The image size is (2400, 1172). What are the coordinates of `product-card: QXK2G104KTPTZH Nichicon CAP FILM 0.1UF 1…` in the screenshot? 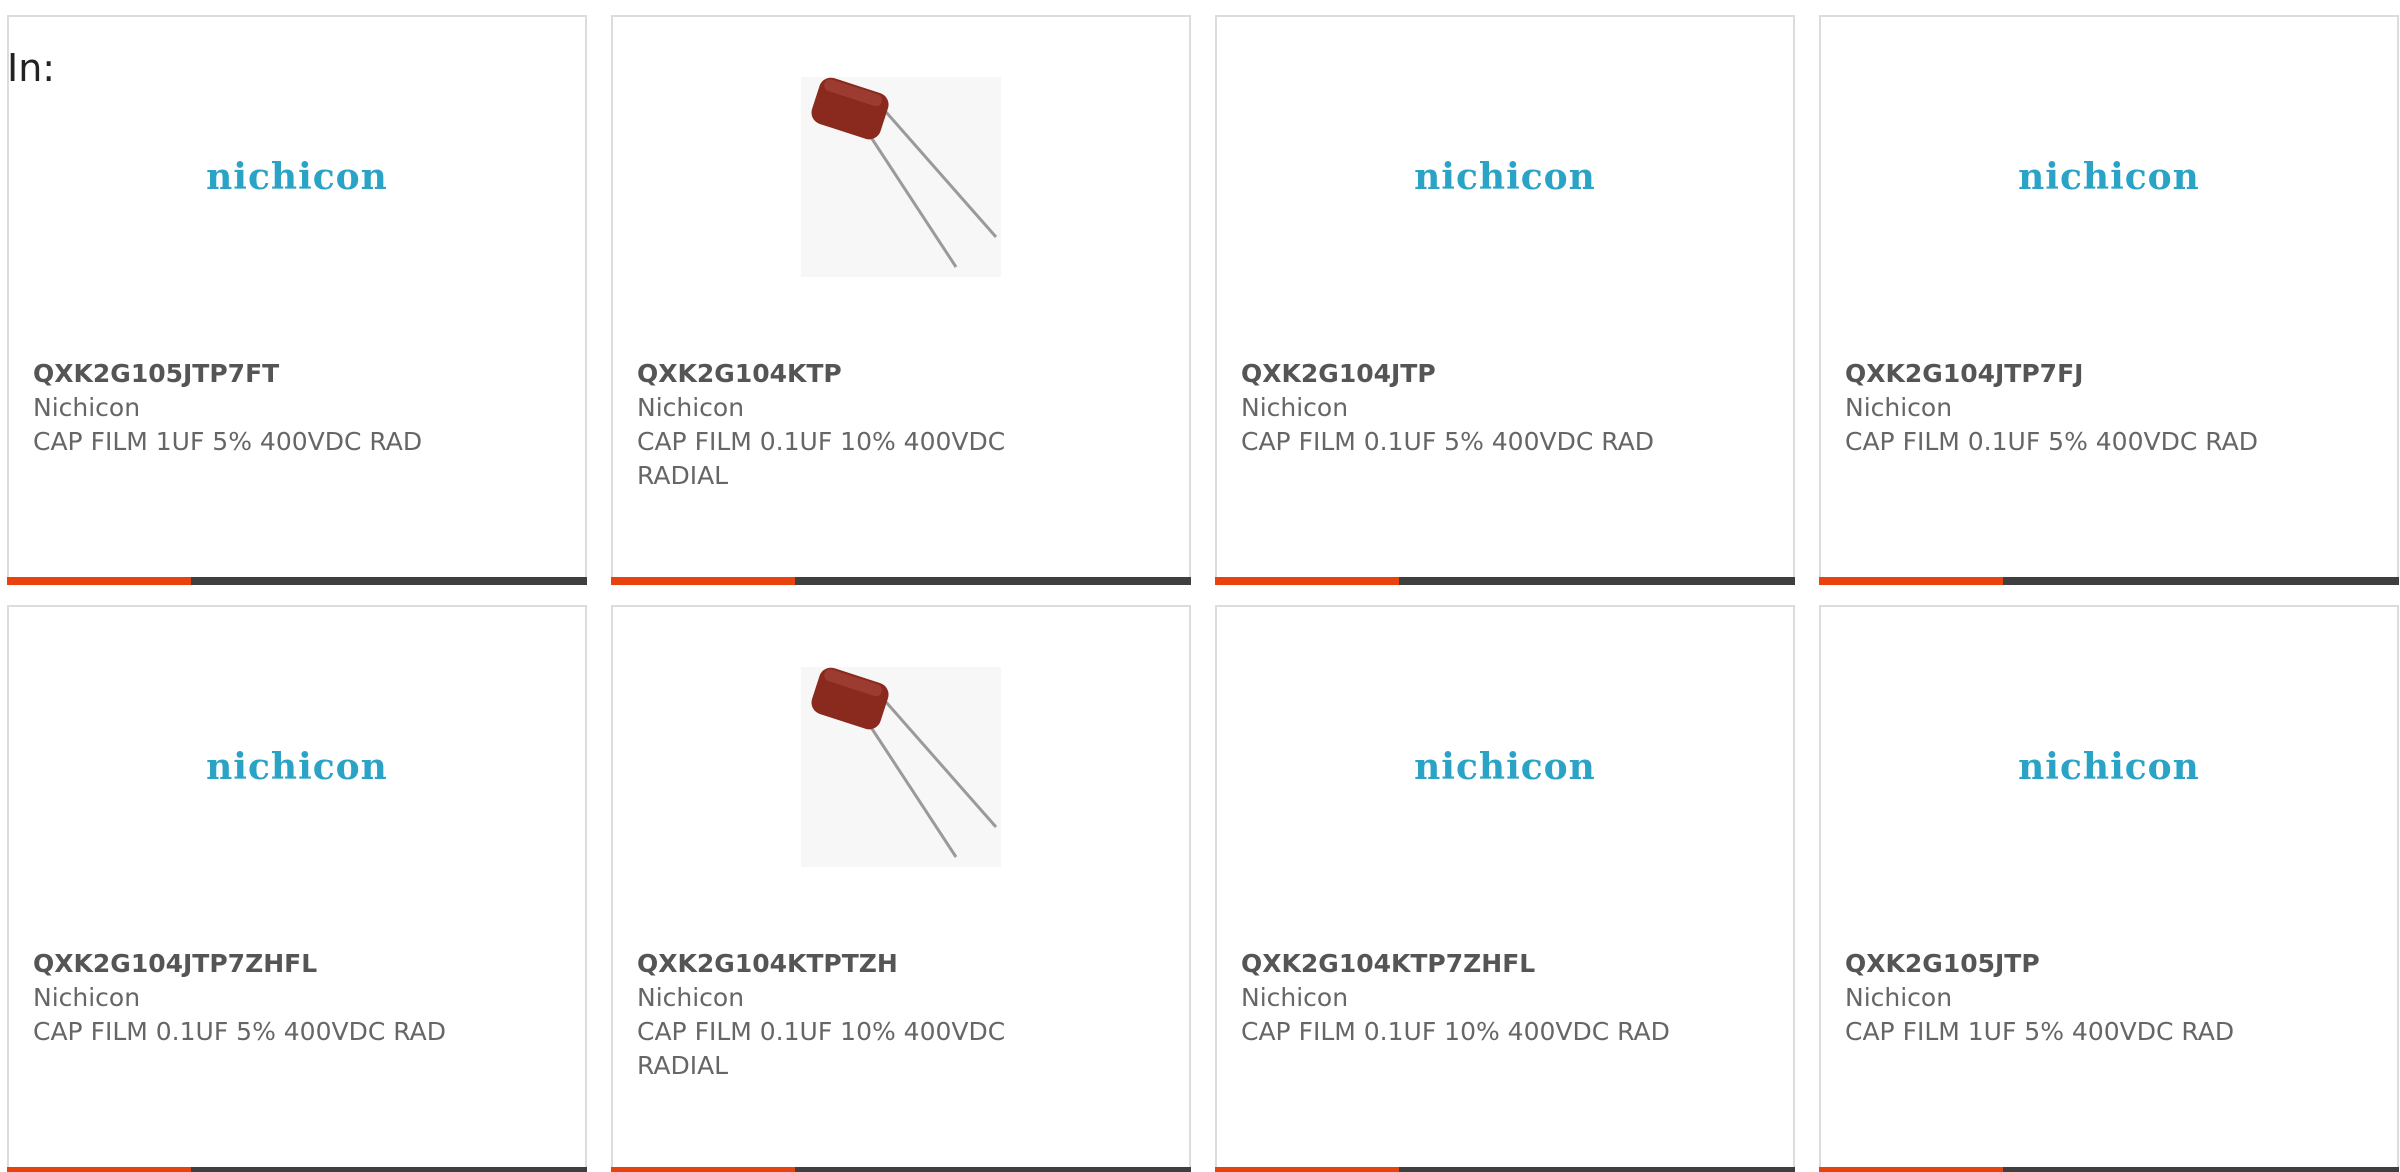 It's located at (901, 888).